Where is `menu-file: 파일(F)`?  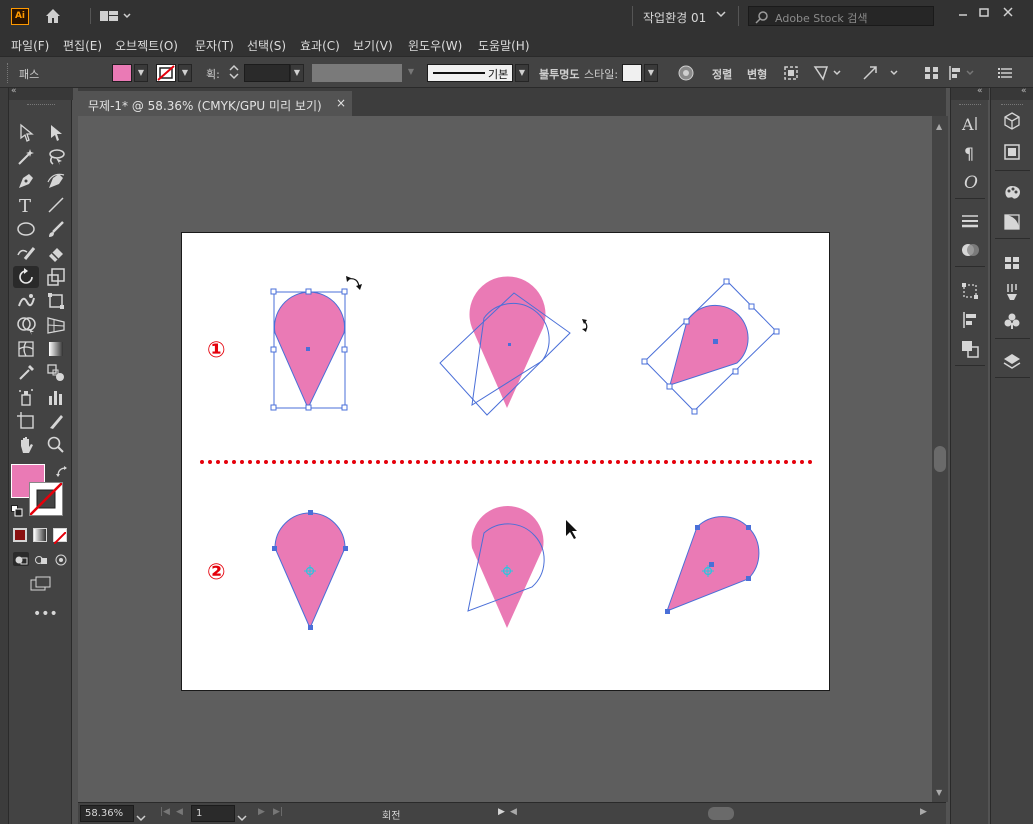
menu-file: 파일(F) is located at coordinates (30, 45).